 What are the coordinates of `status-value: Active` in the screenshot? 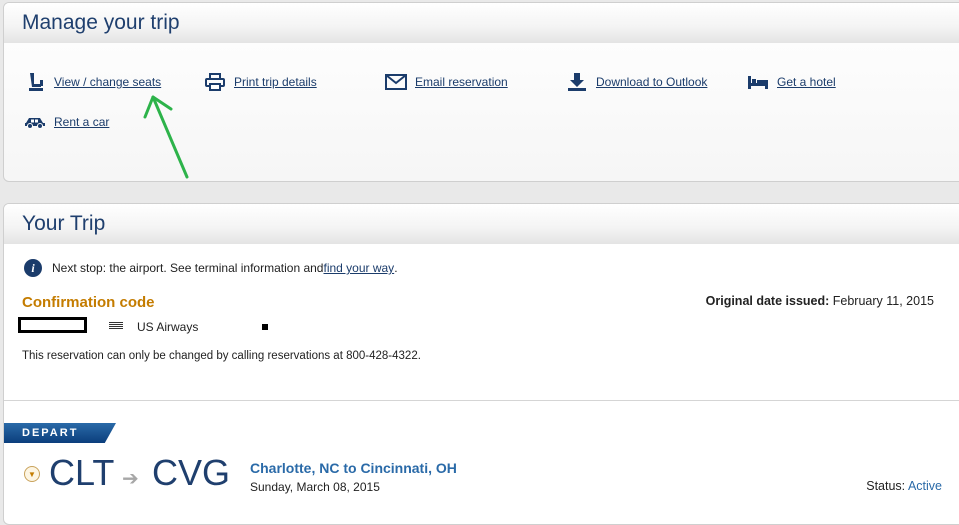 It's located at (924, 486).